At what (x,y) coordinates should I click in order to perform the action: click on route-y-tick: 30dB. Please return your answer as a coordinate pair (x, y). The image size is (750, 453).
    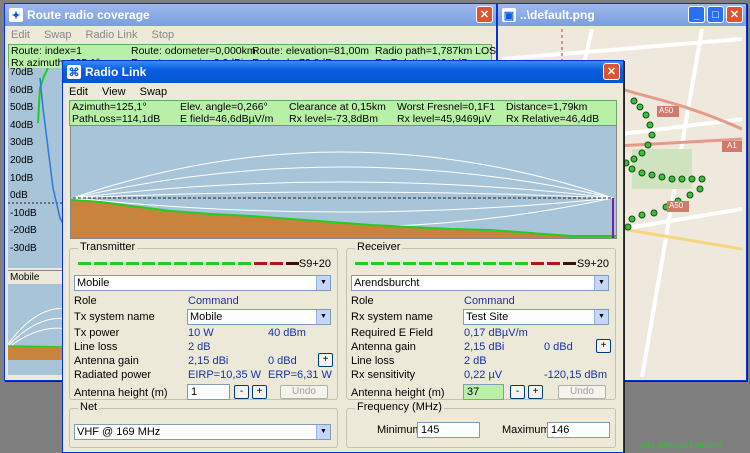
    Looking at the image, I should click on (22, 143).